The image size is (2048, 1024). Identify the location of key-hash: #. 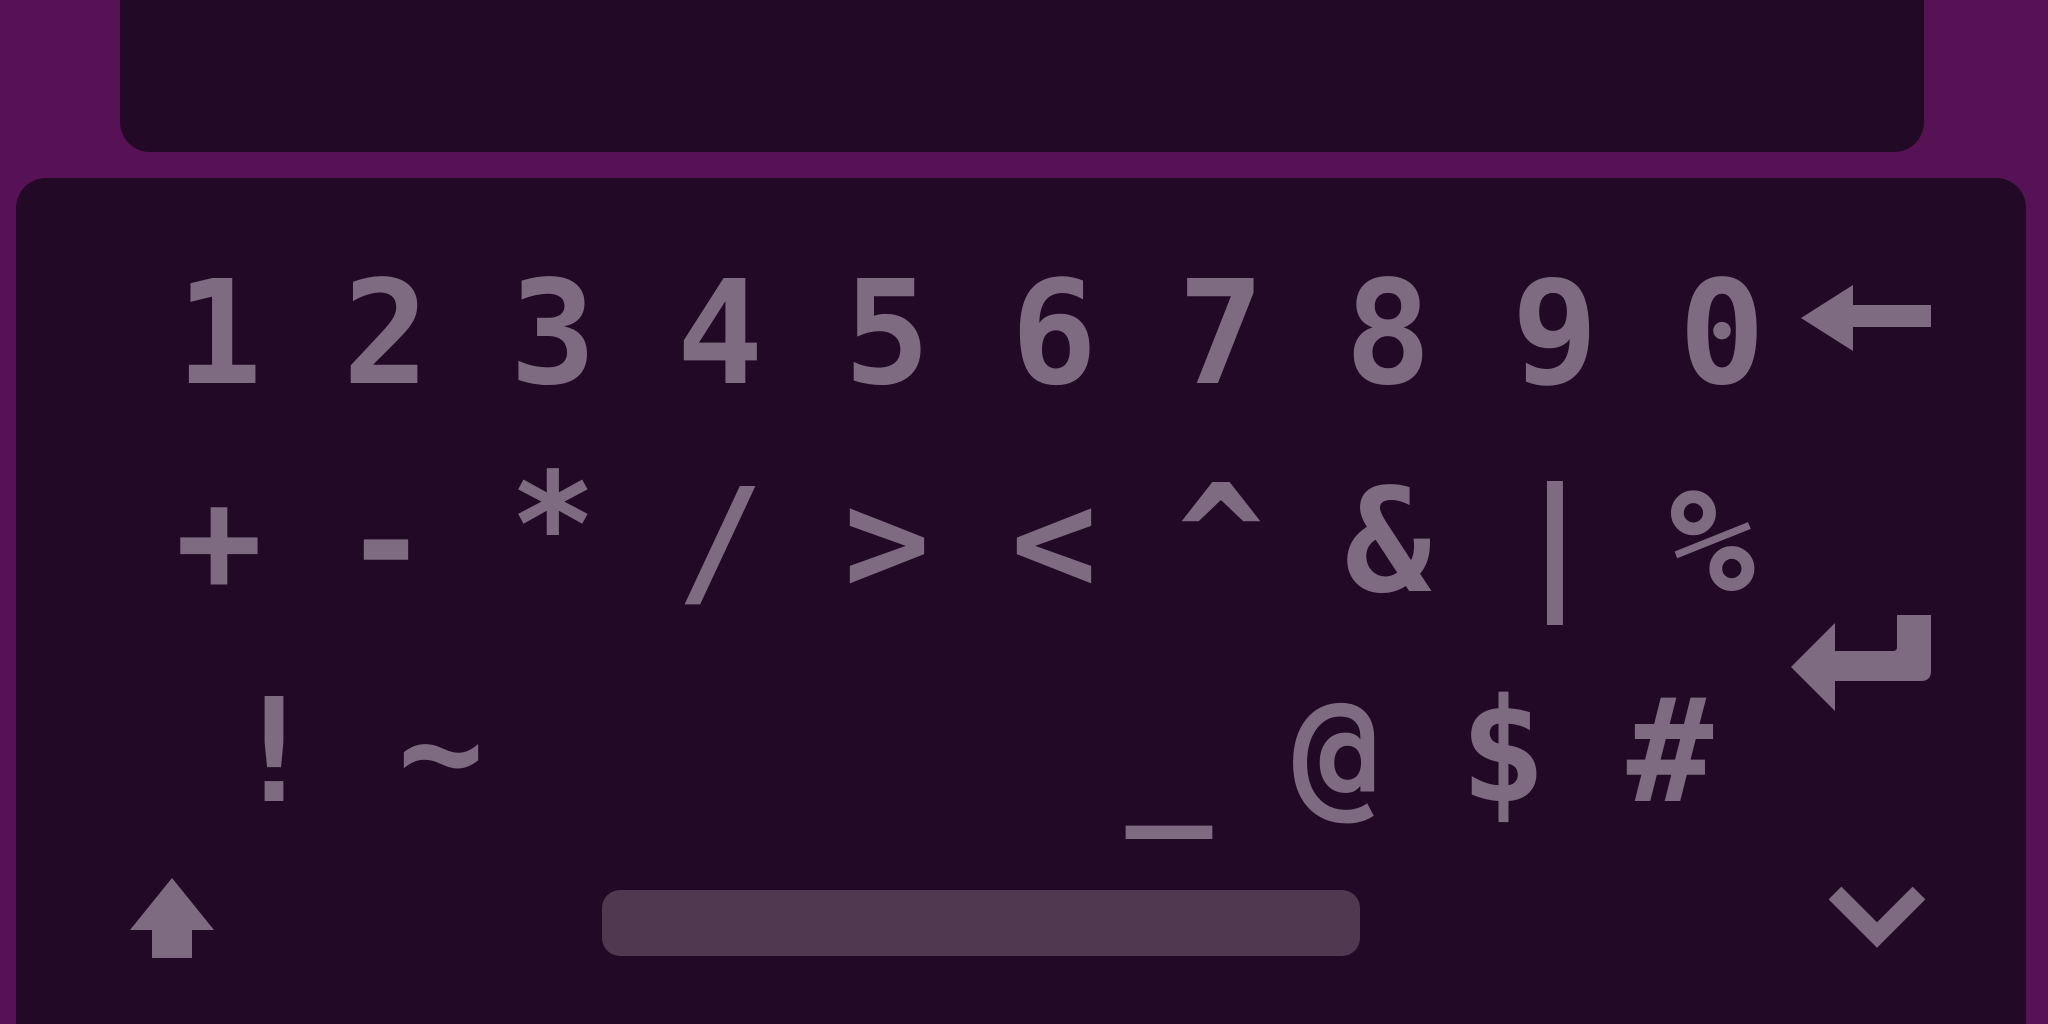
(1670, 751).